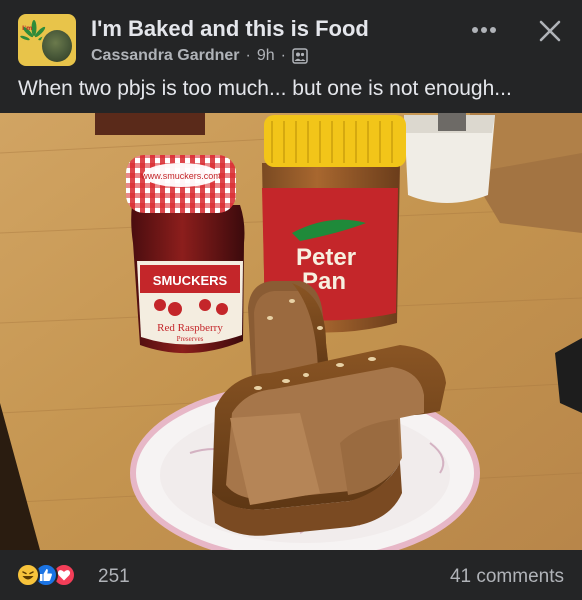 The width and height of the screenshot is (582, 600). I want to click on reaction-count: 251, so click(114, 577).